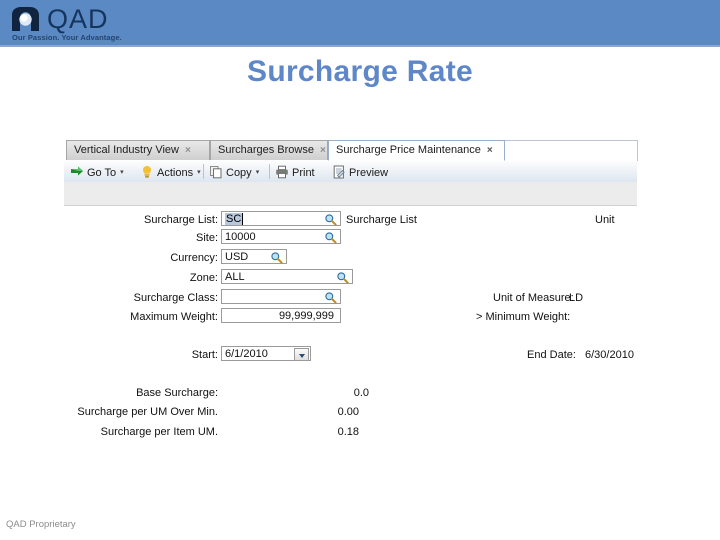 The image size is (720, 540). What do you see at coordinates (281, 296) in the screenshot?
I see `surcharge-class-input` at bounding box center [281, 296].